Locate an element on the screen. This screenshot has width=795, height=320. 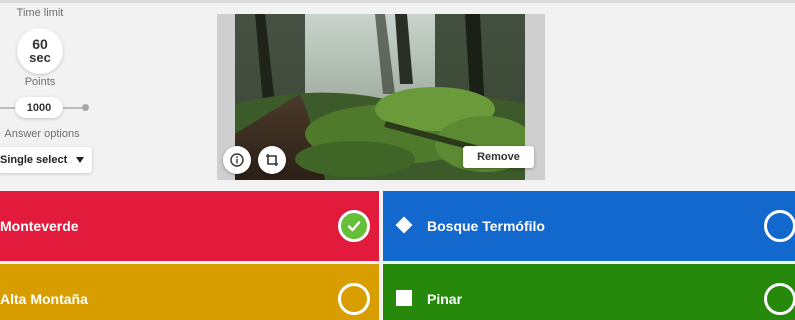
answer-text-2: Bosque Termófilo is located at coordinates (486, 226).